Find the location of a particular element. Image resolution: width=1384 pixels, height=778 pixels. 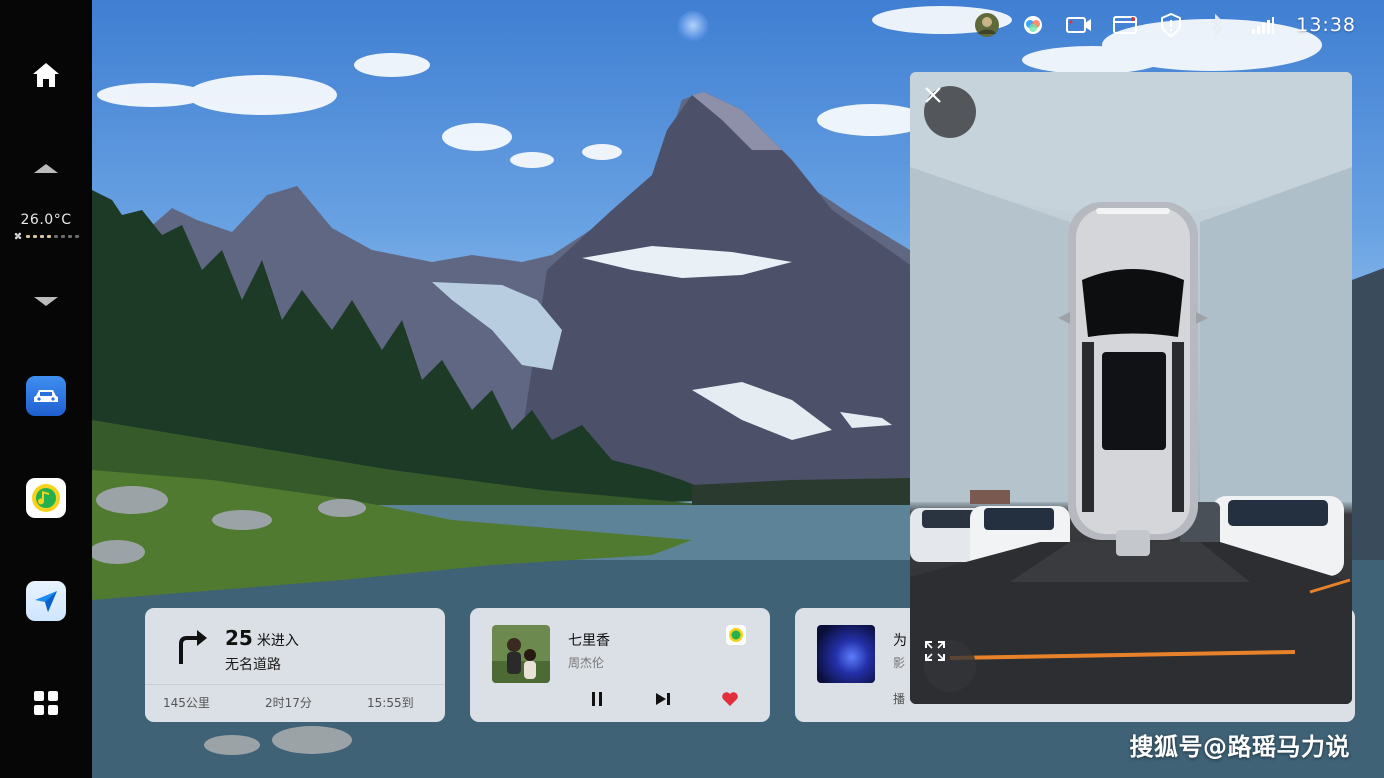

fullscreen-icon is located at coordinates (935, 651).